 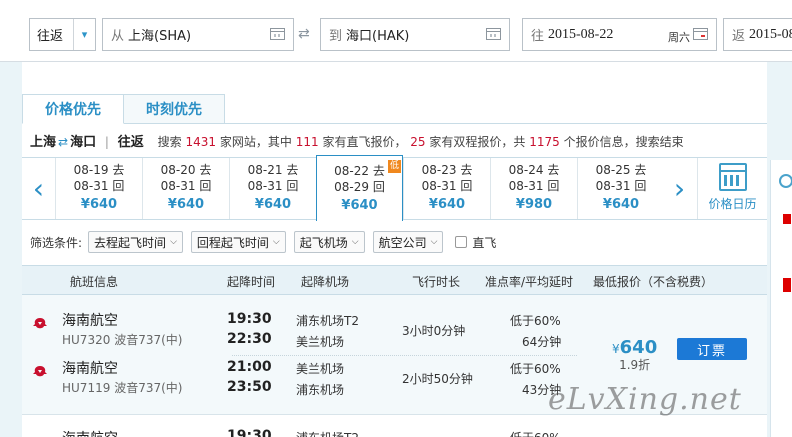 What do you see at coordinates (304, 34) in the screenshot?
I see `swap-cities-icon: ⇄` at bounding box center [304, 34].